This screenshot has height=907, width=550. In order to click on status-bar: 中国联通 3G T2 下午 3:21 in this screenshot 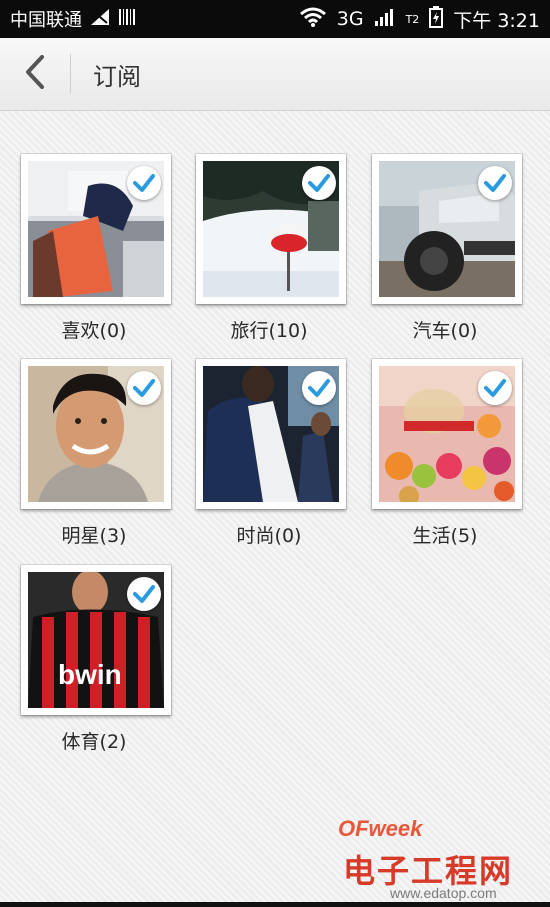, I will do `click(275, 19)`.